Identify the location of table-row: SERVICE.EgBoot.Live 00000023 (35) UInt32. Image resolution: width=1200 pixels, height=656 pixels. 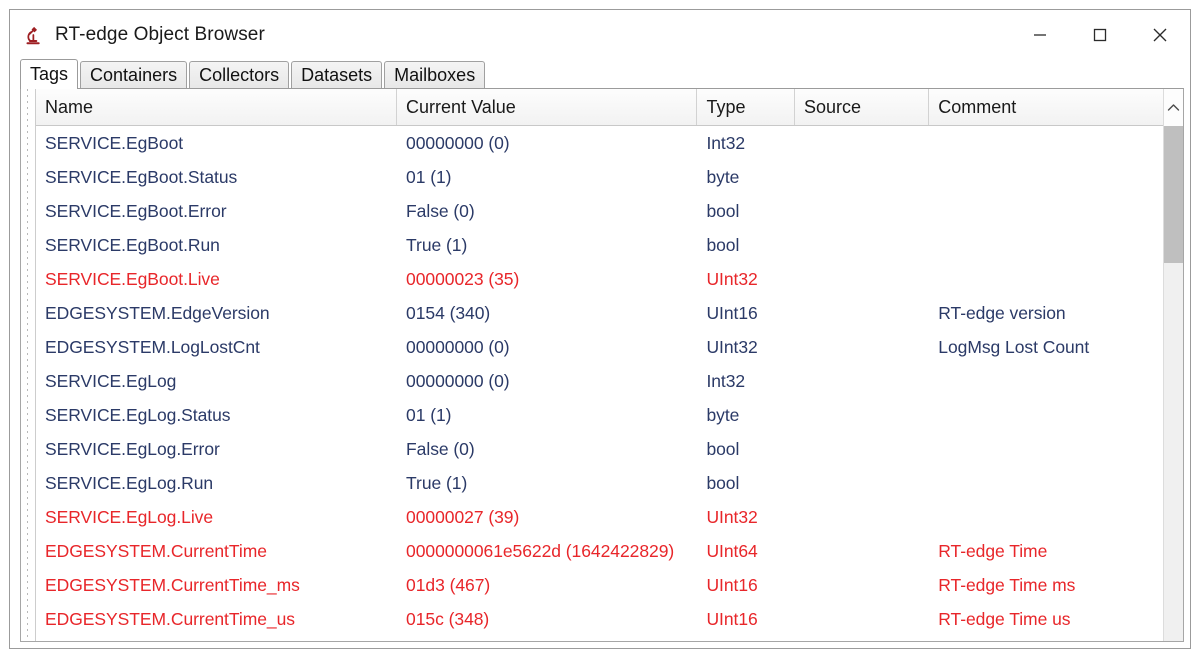
(599, 279).